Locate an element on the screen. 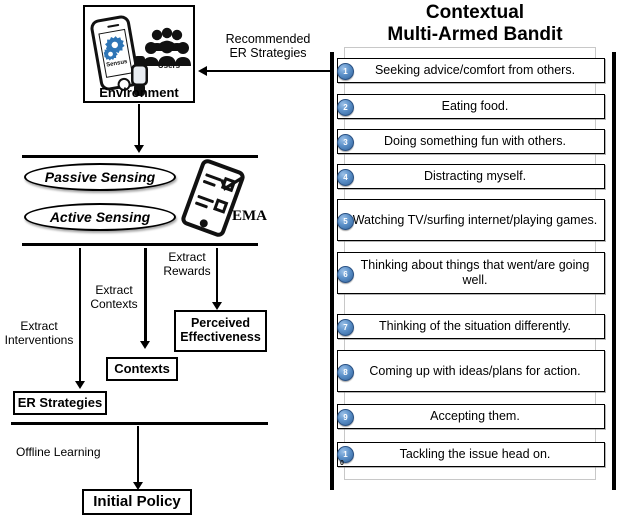 This screenshot has width=620, height=516. arm-item: Thinking of the situation differently. is located at coordinates (471, 326).